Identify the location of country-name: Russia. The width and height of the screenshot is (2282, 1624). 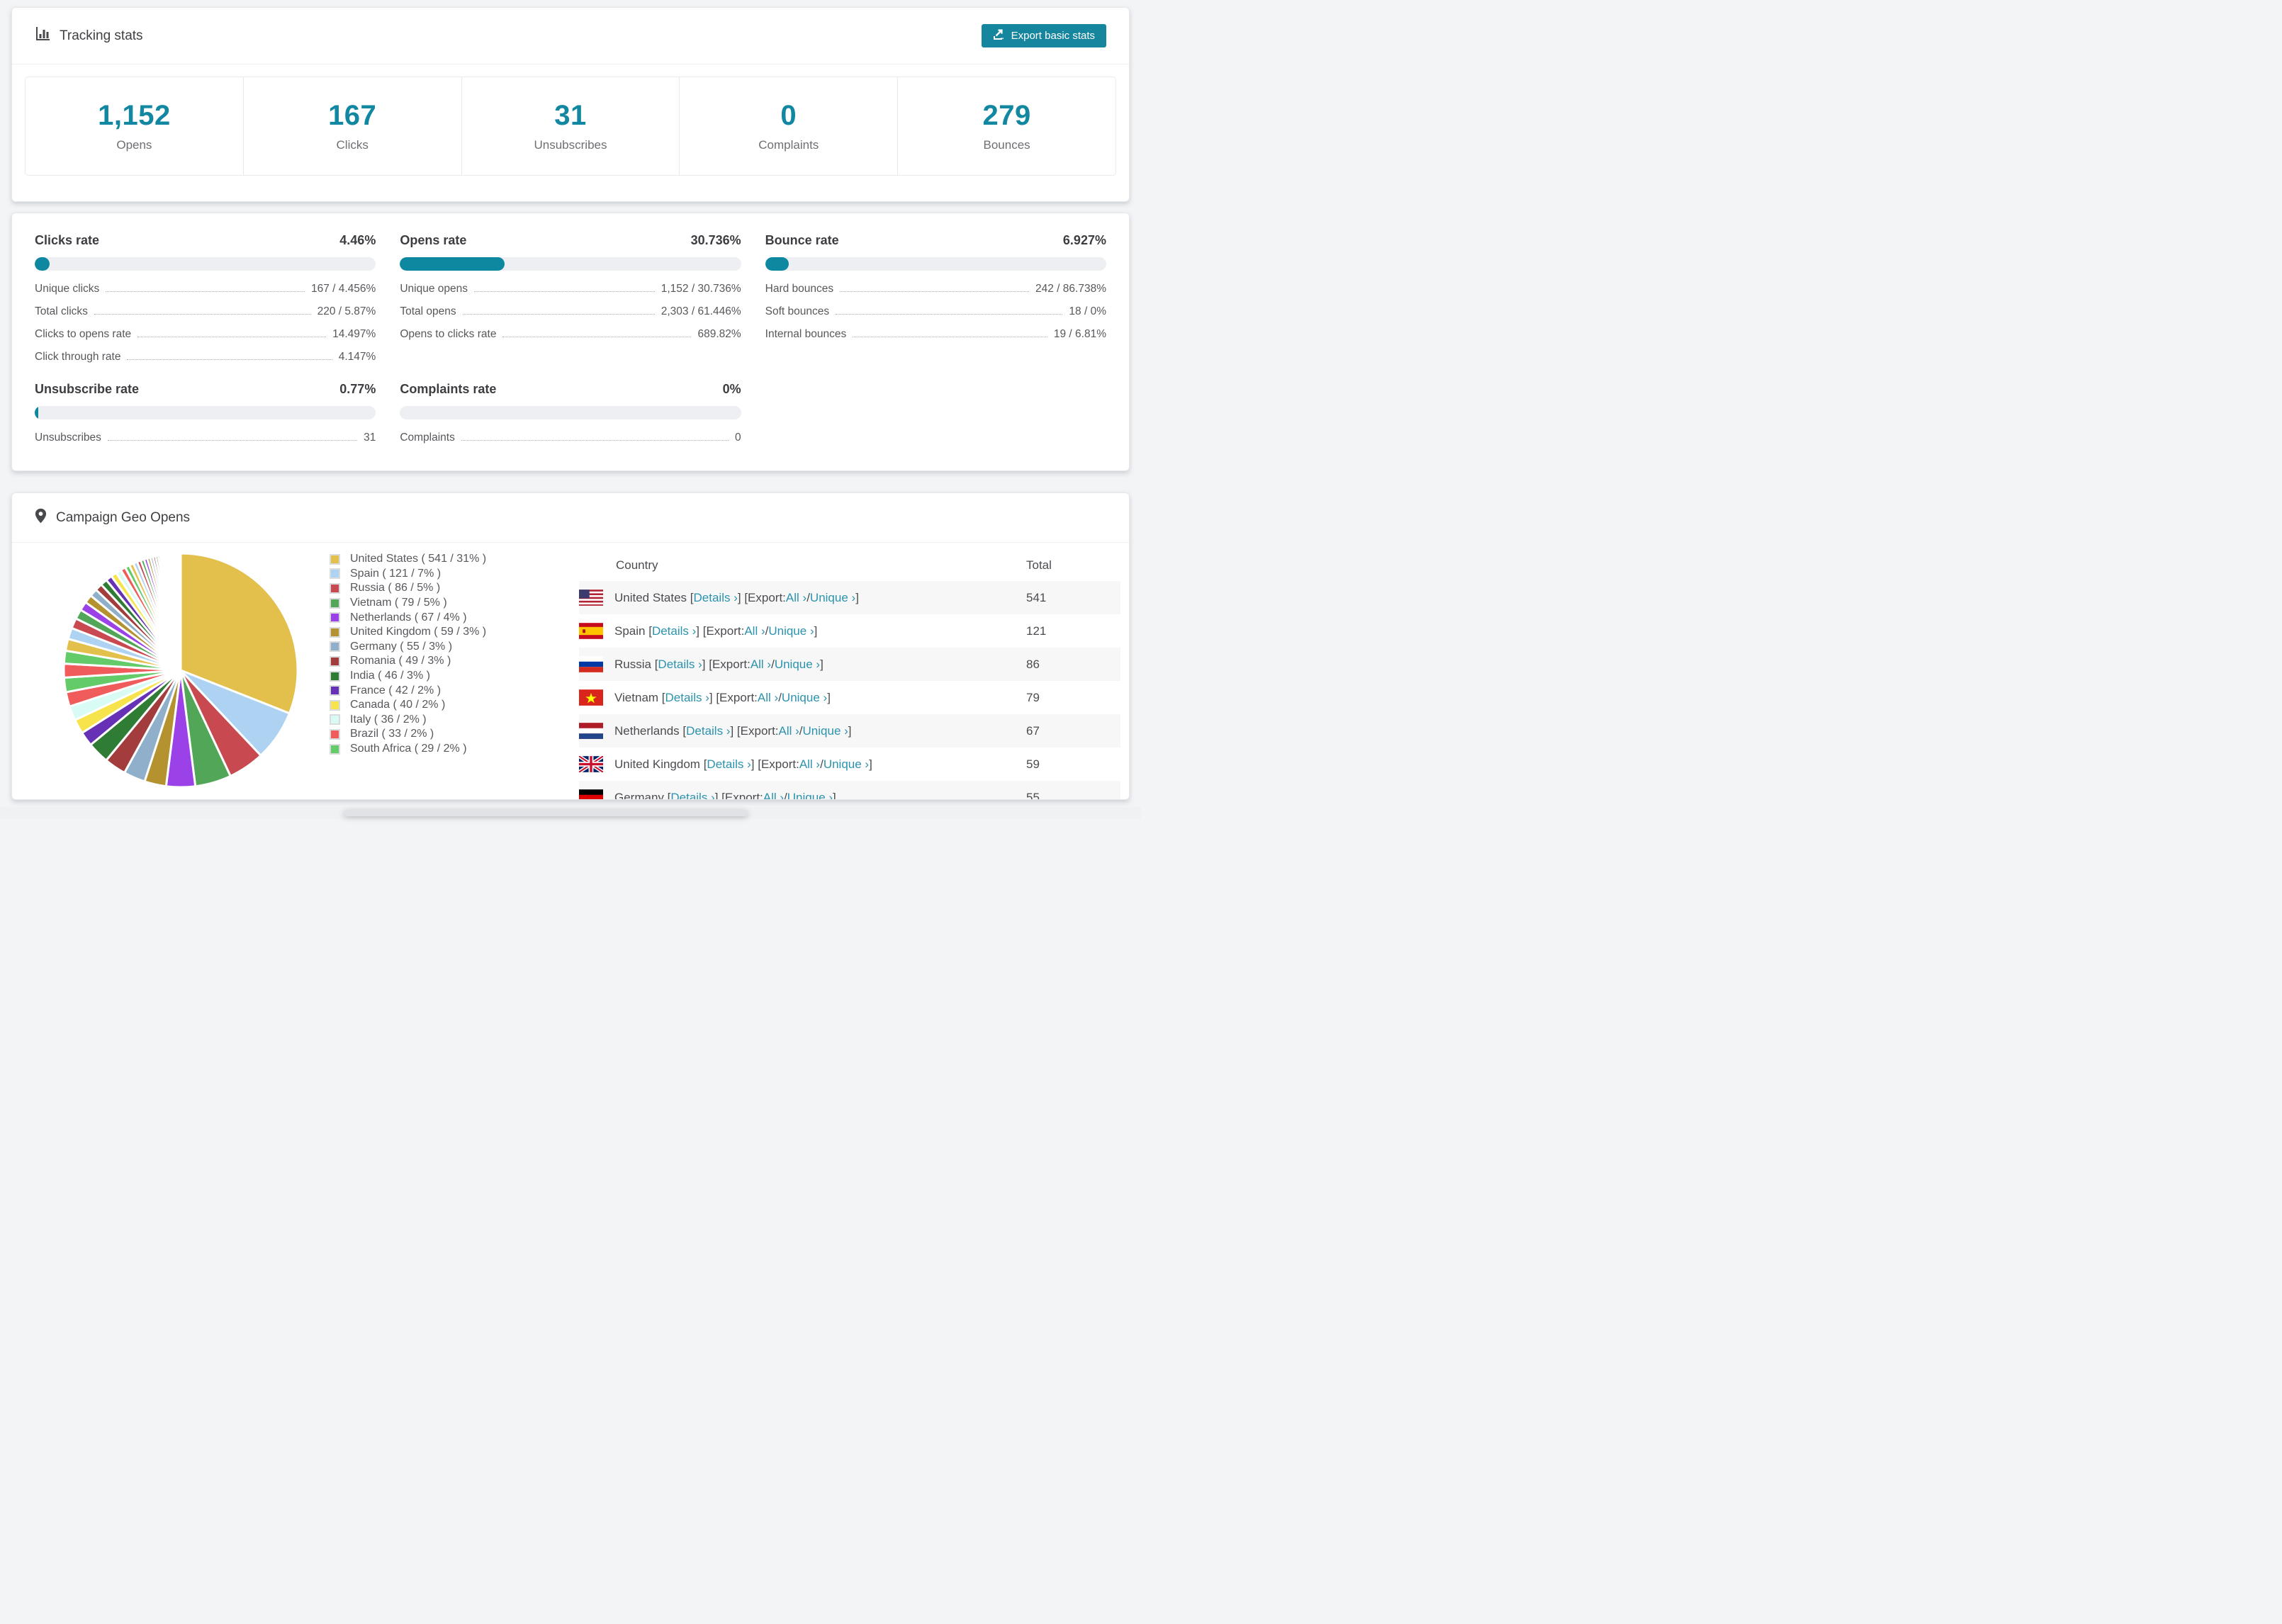
(632, 664).